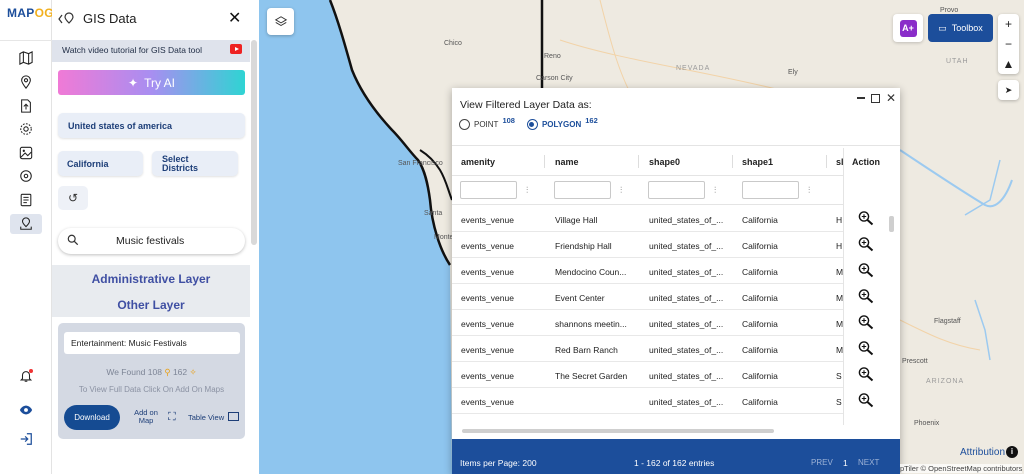 This screenshot has width=1024, height=474. I want to click on report-list-icon, so click(26, 200).